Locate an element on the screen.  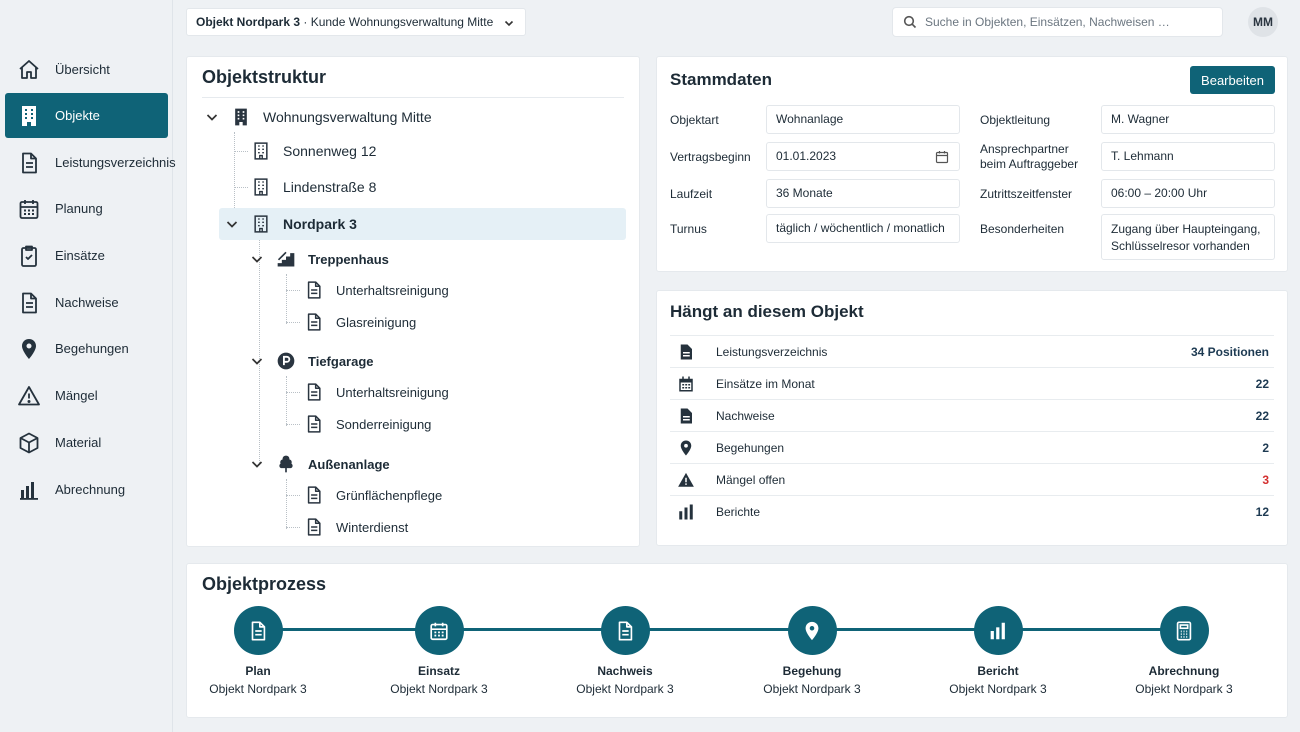
field-label-ansprechpartner: Ansprechpartner beim Auftraggeber is located at coordinates (1029, 156).